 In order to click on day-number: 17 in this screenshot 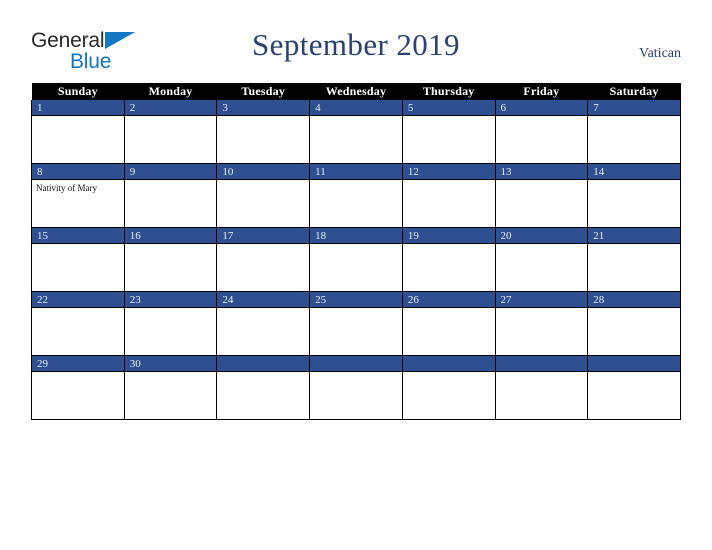, I will do `click(263, 236)`.